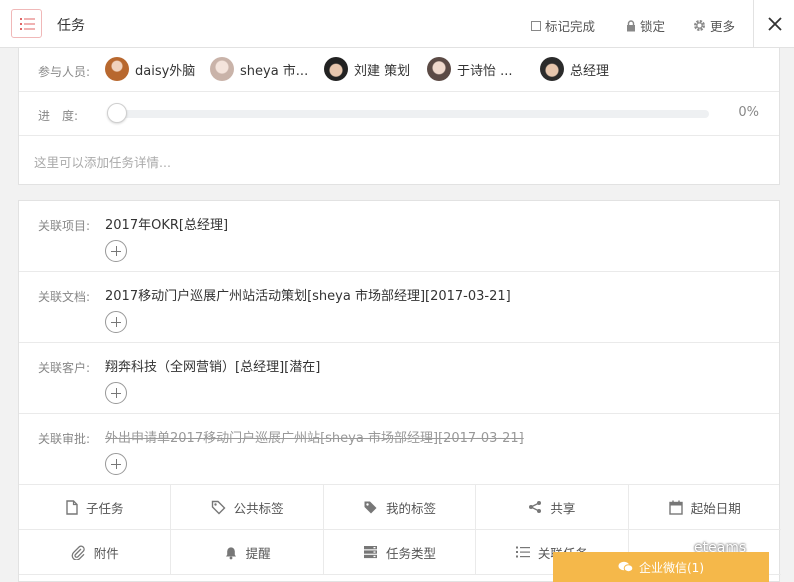  What do you see at coordinates (748, 112) in the screenshot?
I see `progress-percent: 0%` at bounding box center [748, 112].